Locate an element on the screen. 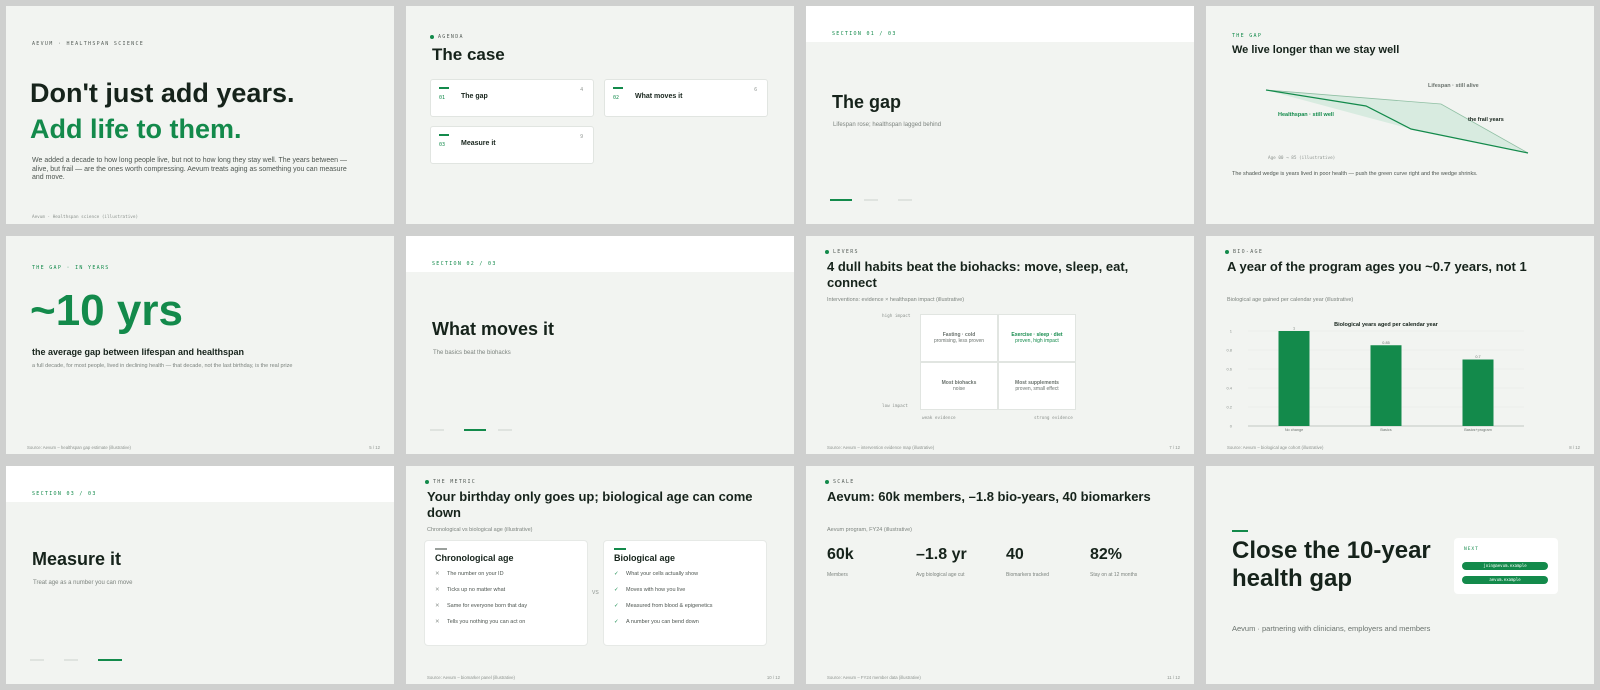 Image resolution: width=1600 pixels, height=690 pixels. quadrant-note: noise is located at coordinates (959, 389).